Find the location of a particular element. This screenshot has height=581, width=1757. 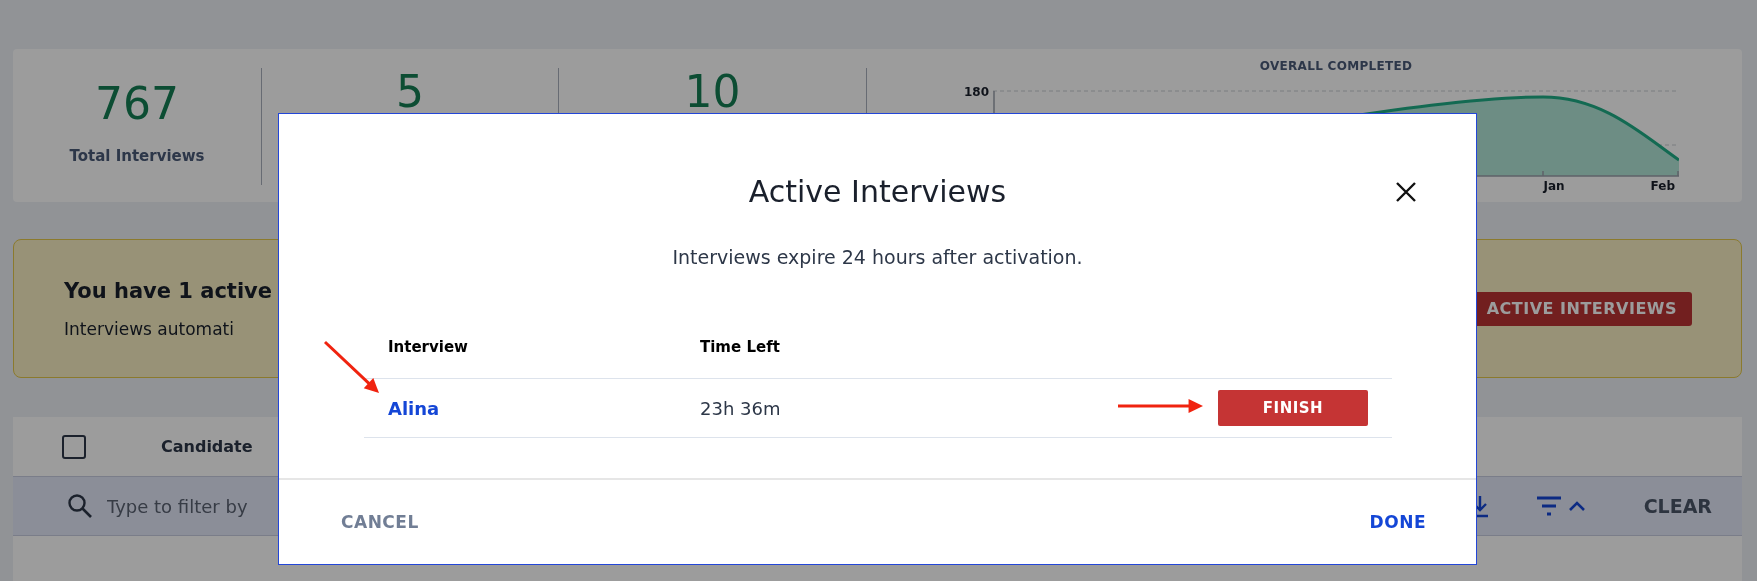

filter-field: Type to filter by is located at coordinates (197, 506).